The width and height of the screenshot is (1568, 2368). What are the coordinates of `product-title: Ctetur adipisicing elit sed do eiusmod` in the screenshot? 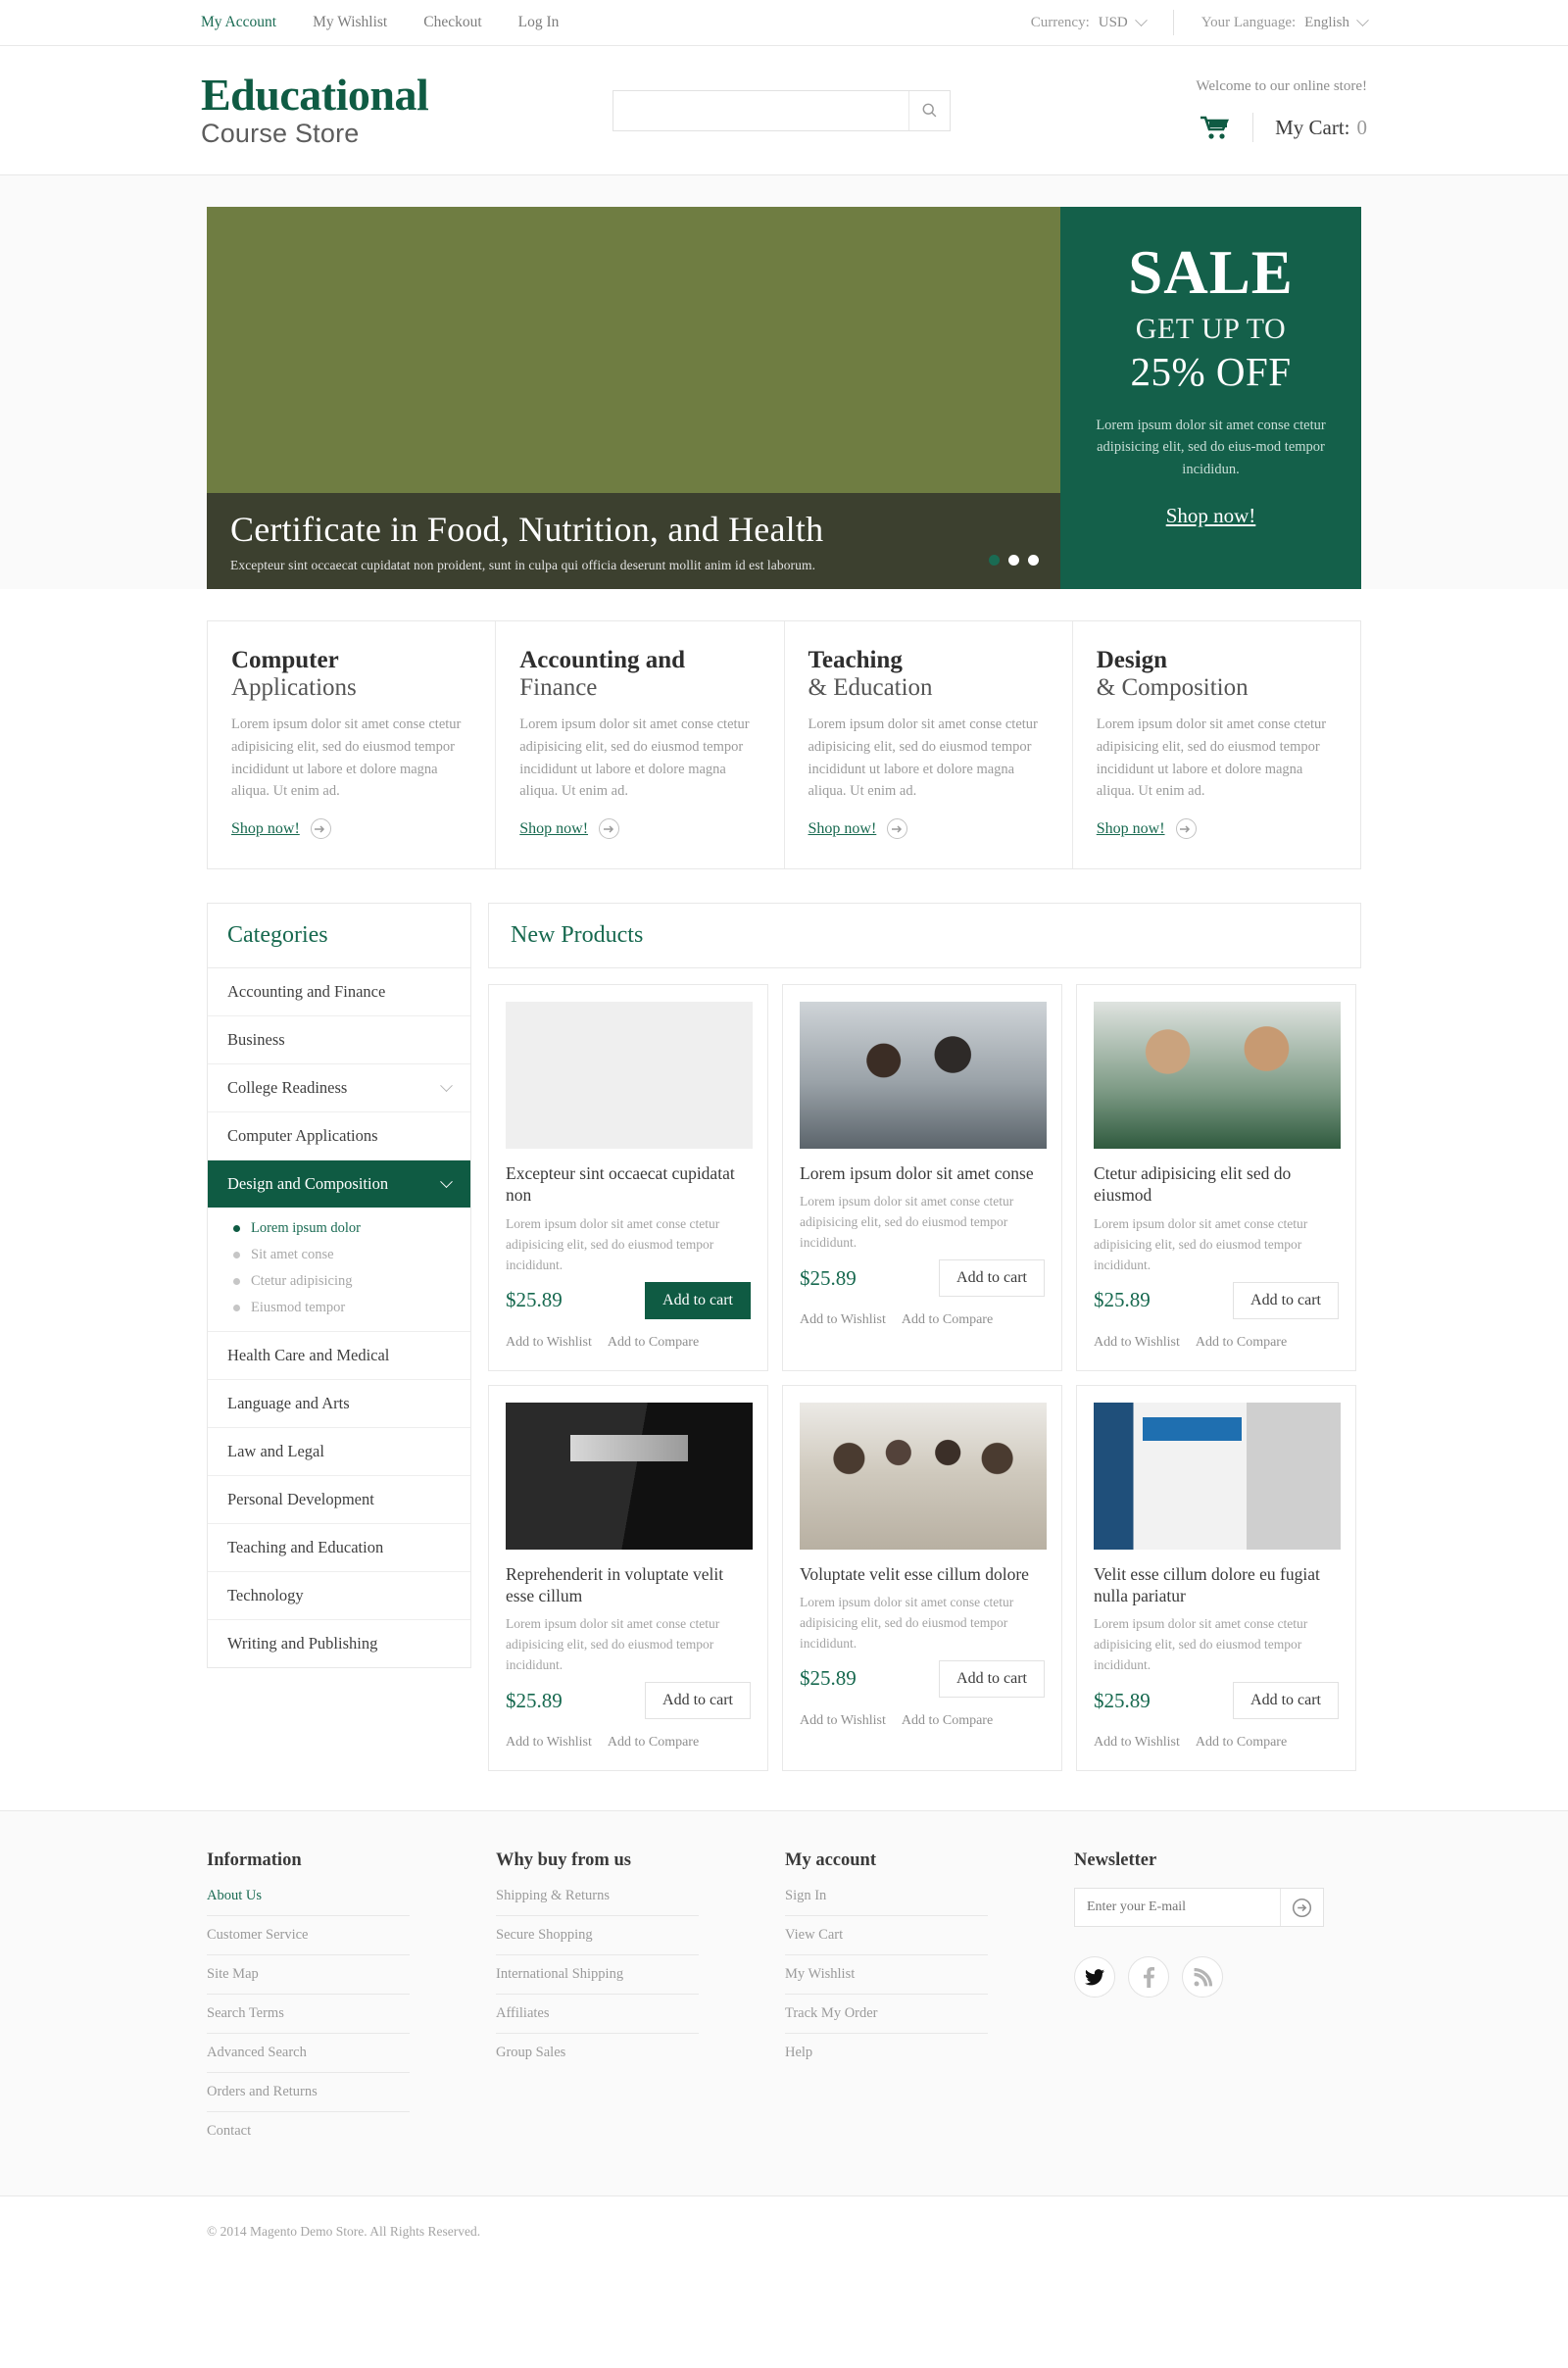 It's located at (1216, 1184).